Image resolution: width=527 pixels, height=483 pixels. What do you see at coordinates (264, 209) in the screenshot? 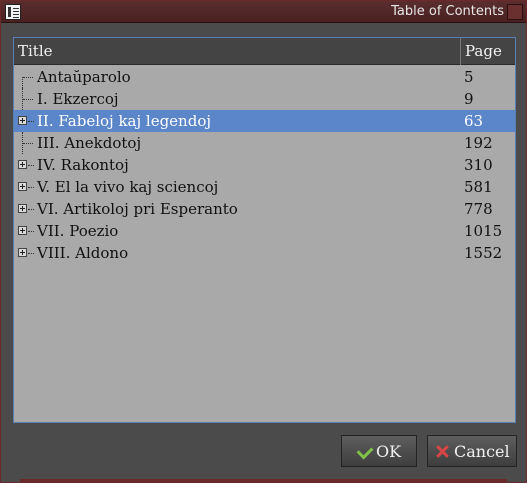
I see `tree-row: VI. Artikoloj pri Esperanto 778` at bounding box center [264, 209].